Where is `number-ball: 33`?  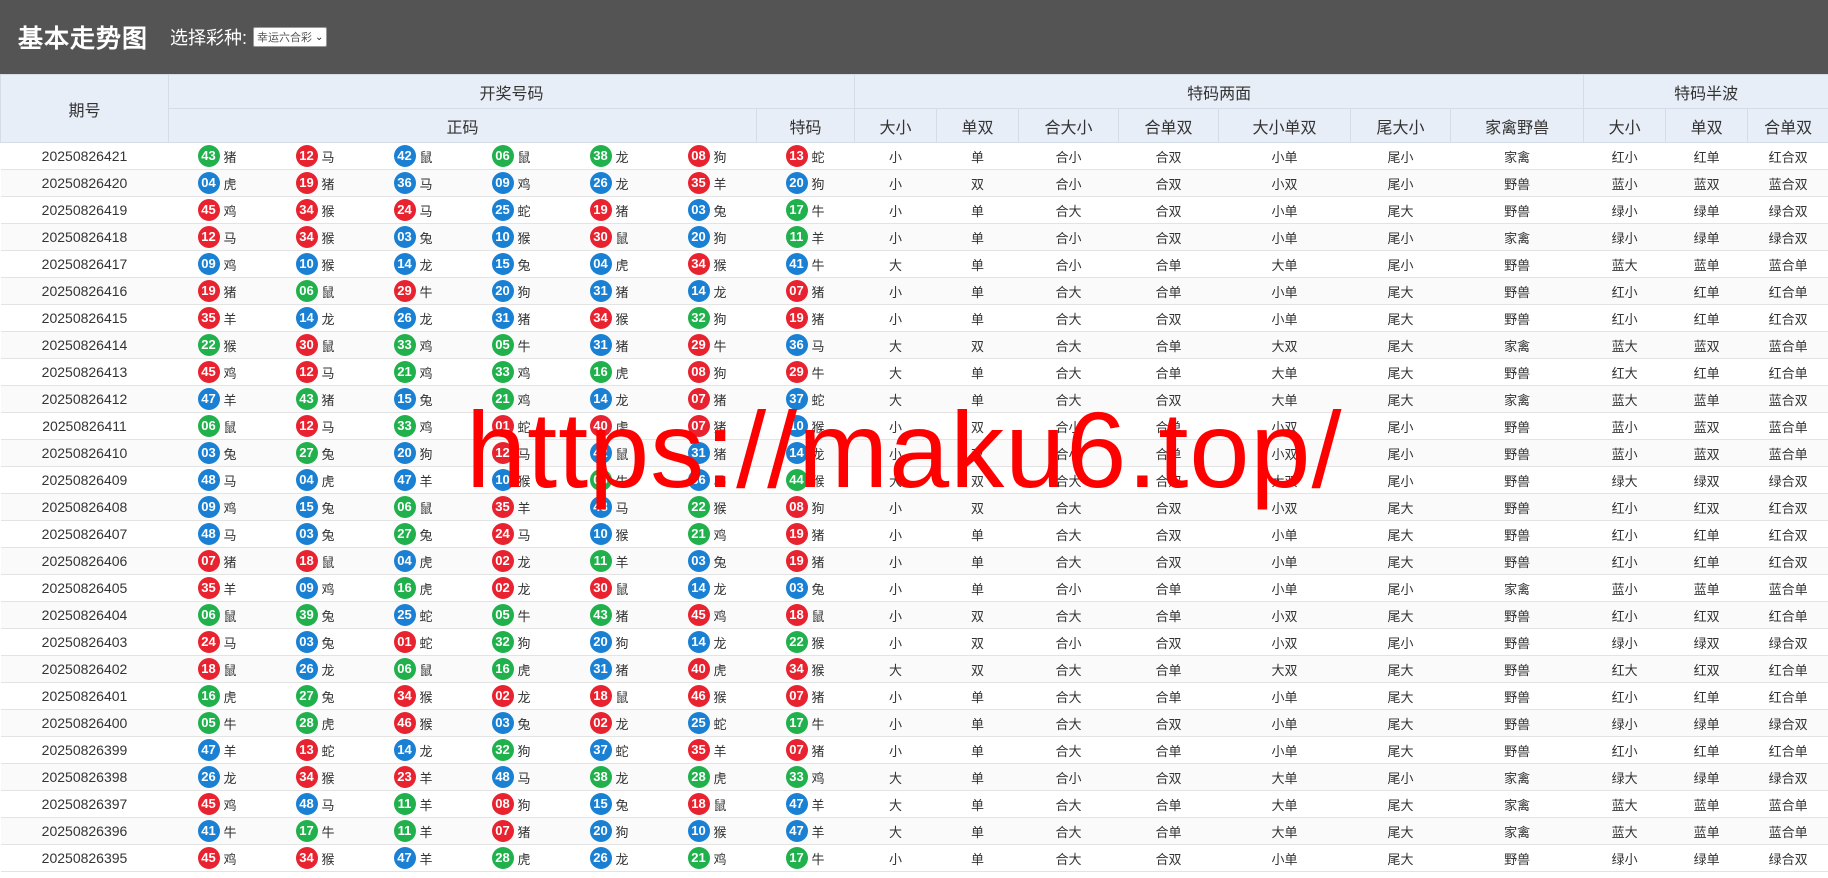 number-ball: 33 is located at coordinates (404, 345).